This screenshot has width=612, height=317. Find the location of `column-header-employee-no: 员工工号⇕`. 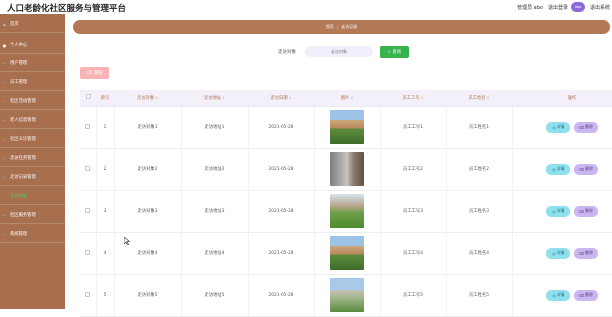

column-header-employee-no: 员工工号⇕ is located at coordinates (413, 98).